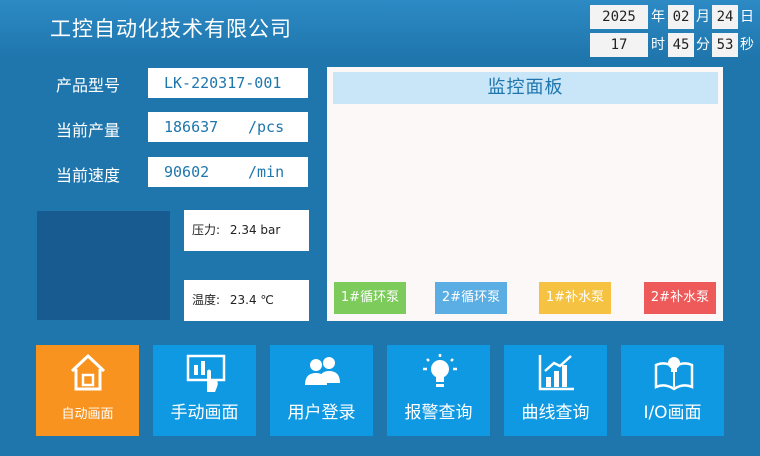  Describe the element at coordinates (187, 172) in the screenshot. I see `speed-value: 90602` at that location.